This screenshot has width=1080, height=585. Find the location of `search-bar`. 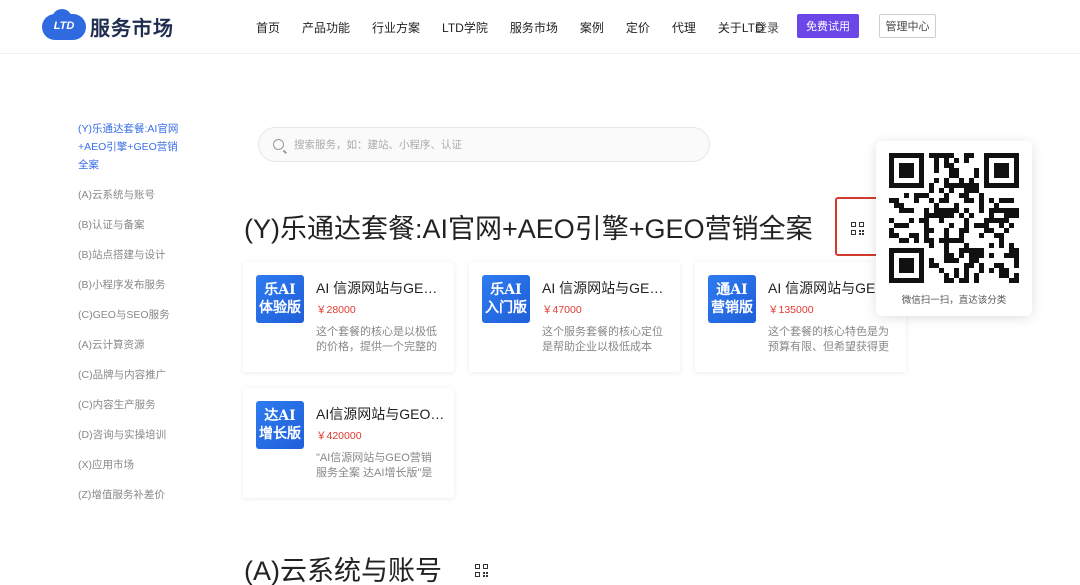

search-bar is located at coordinates (484, 144).